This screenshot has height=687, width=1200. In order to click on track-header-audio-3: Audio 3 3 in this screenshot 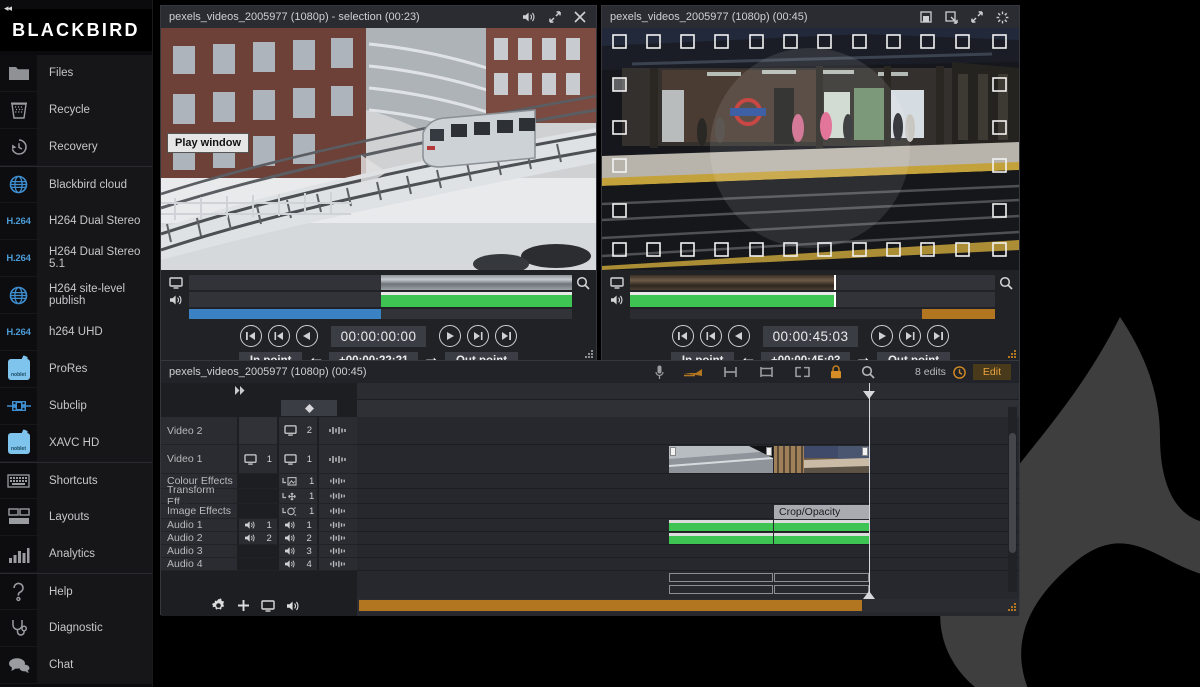, I will do `click(259, 551)`.